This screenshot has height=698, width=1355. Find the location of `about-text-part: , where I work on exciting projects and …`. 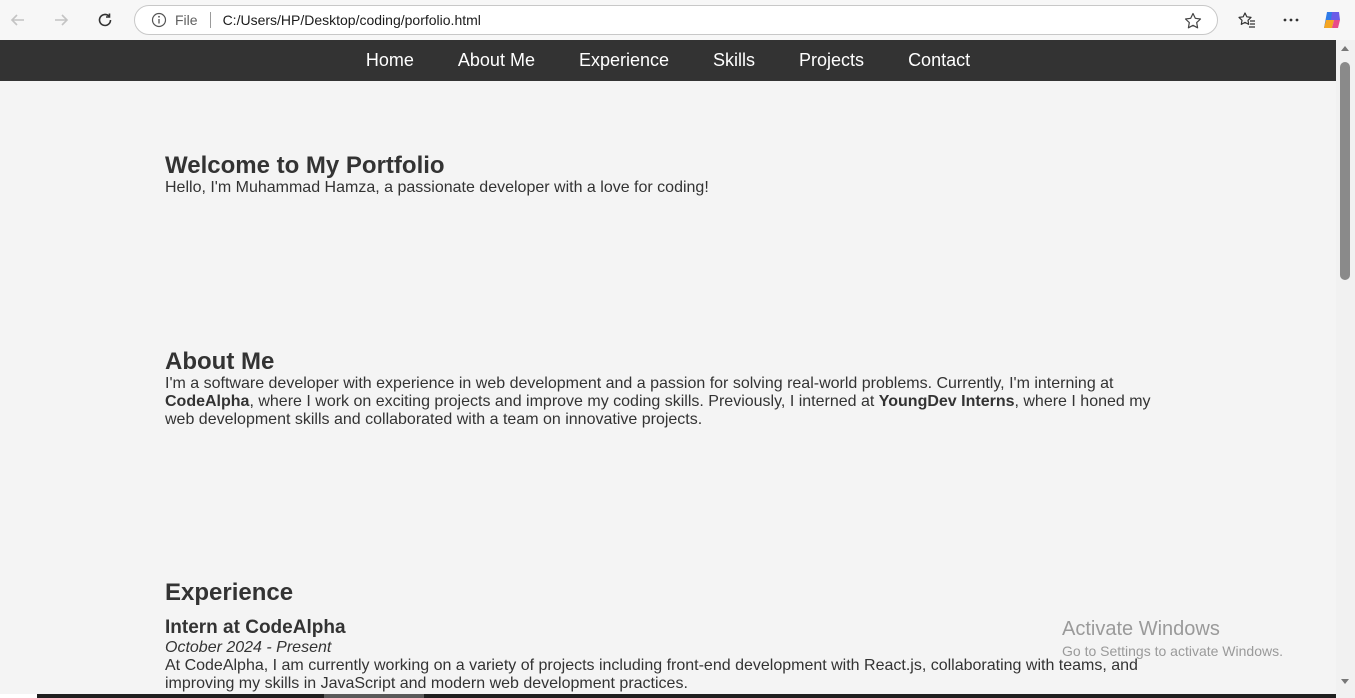

about-text-part: , where I work on exciting projects and … is located at coordinates (564, 401).